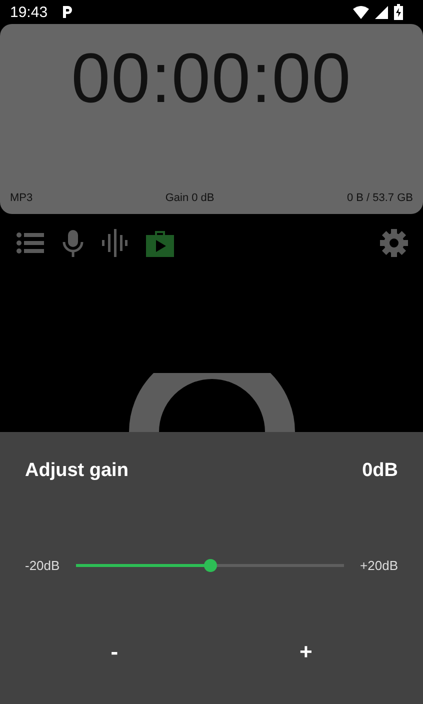  I want to click on wifi-icon, so click(361, 12).